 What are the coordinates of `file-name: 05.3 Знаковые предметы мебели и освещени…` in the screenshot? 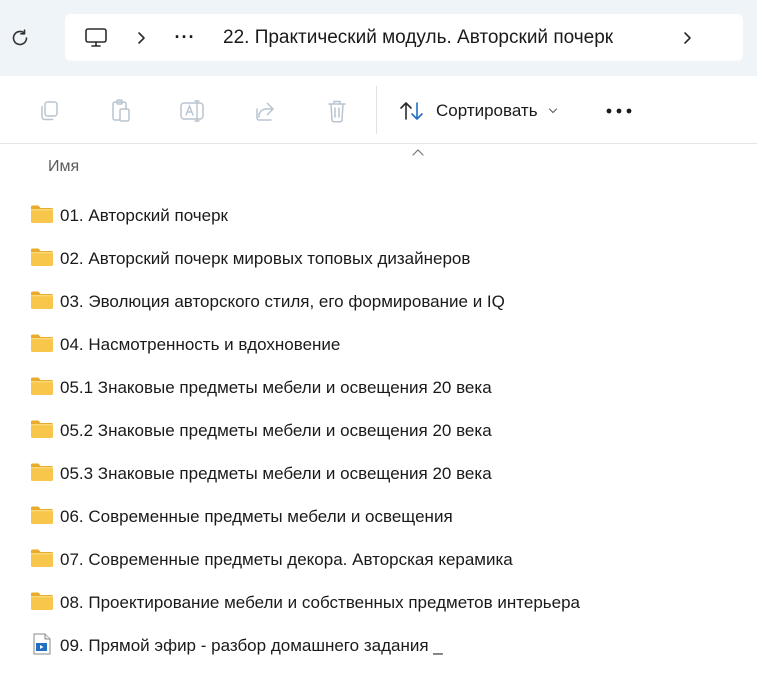 It's located at (276, 473).